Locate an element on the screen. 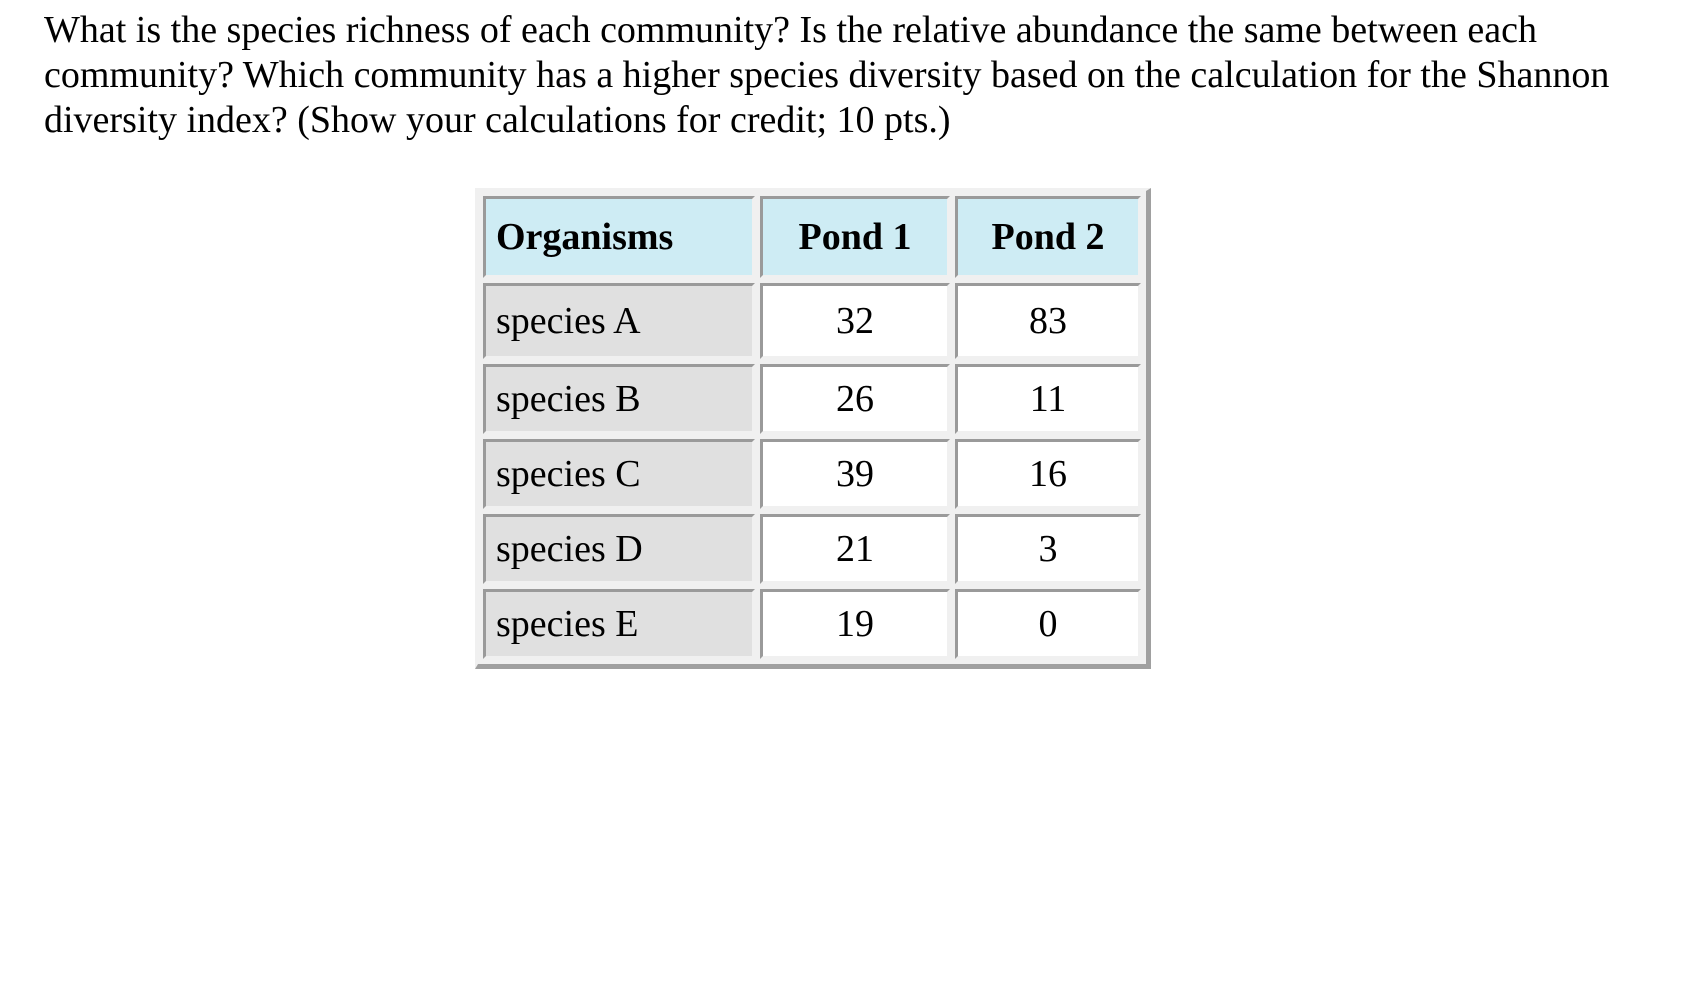  pond-2-count: 16 is located at coordinates (1048, 474).